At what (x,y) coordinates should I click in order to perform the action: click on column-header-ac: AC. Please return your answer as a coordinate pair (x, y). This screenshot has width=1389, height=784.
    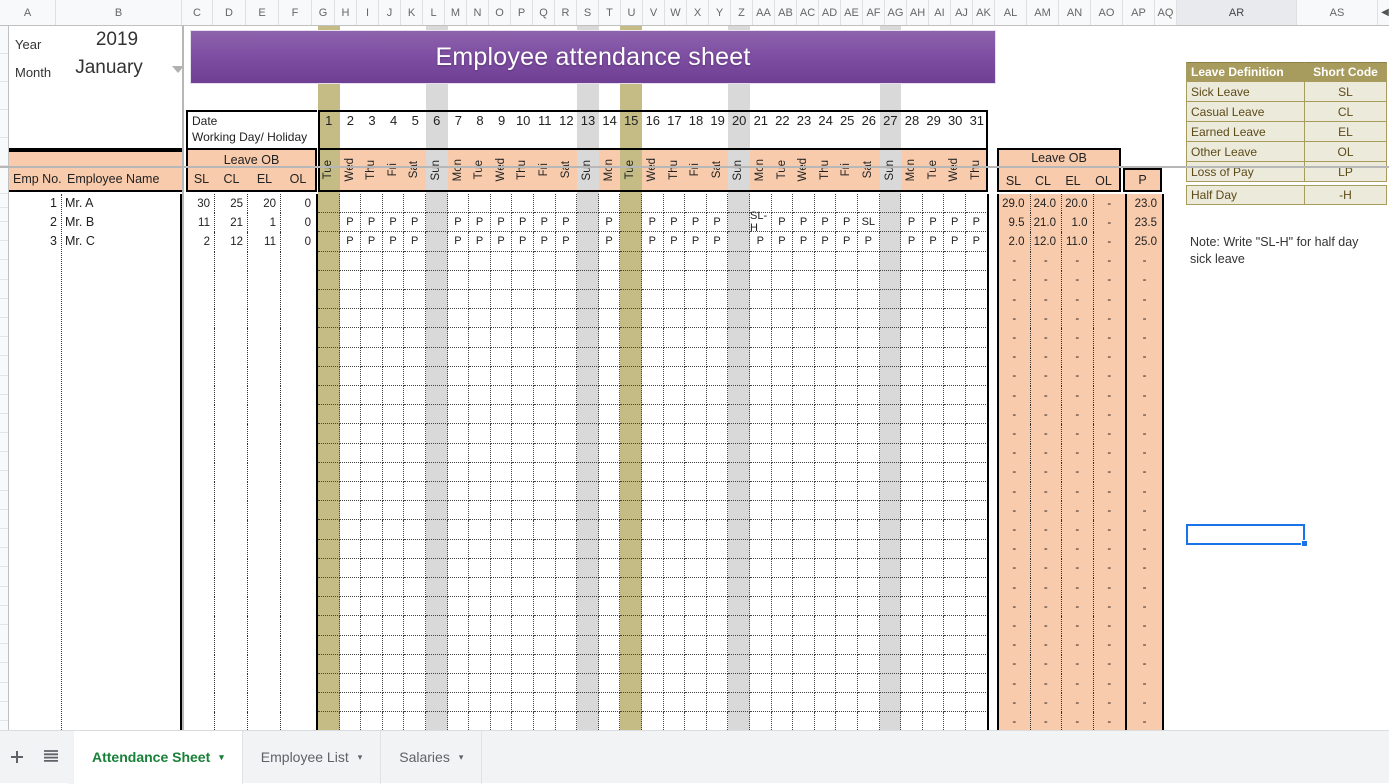
    Looking at the image, I should click on (808, 12).